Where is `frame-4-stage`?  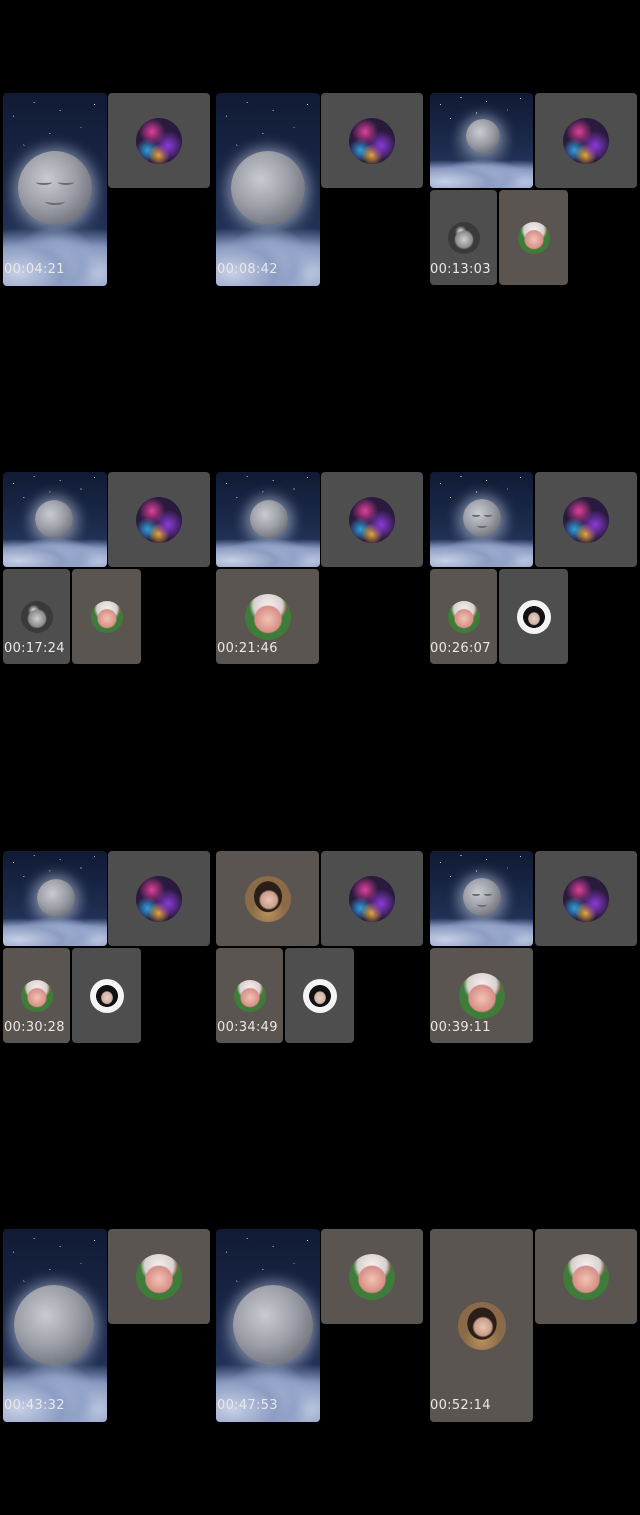
frame-4-stage is located at coordinates (106, 568).